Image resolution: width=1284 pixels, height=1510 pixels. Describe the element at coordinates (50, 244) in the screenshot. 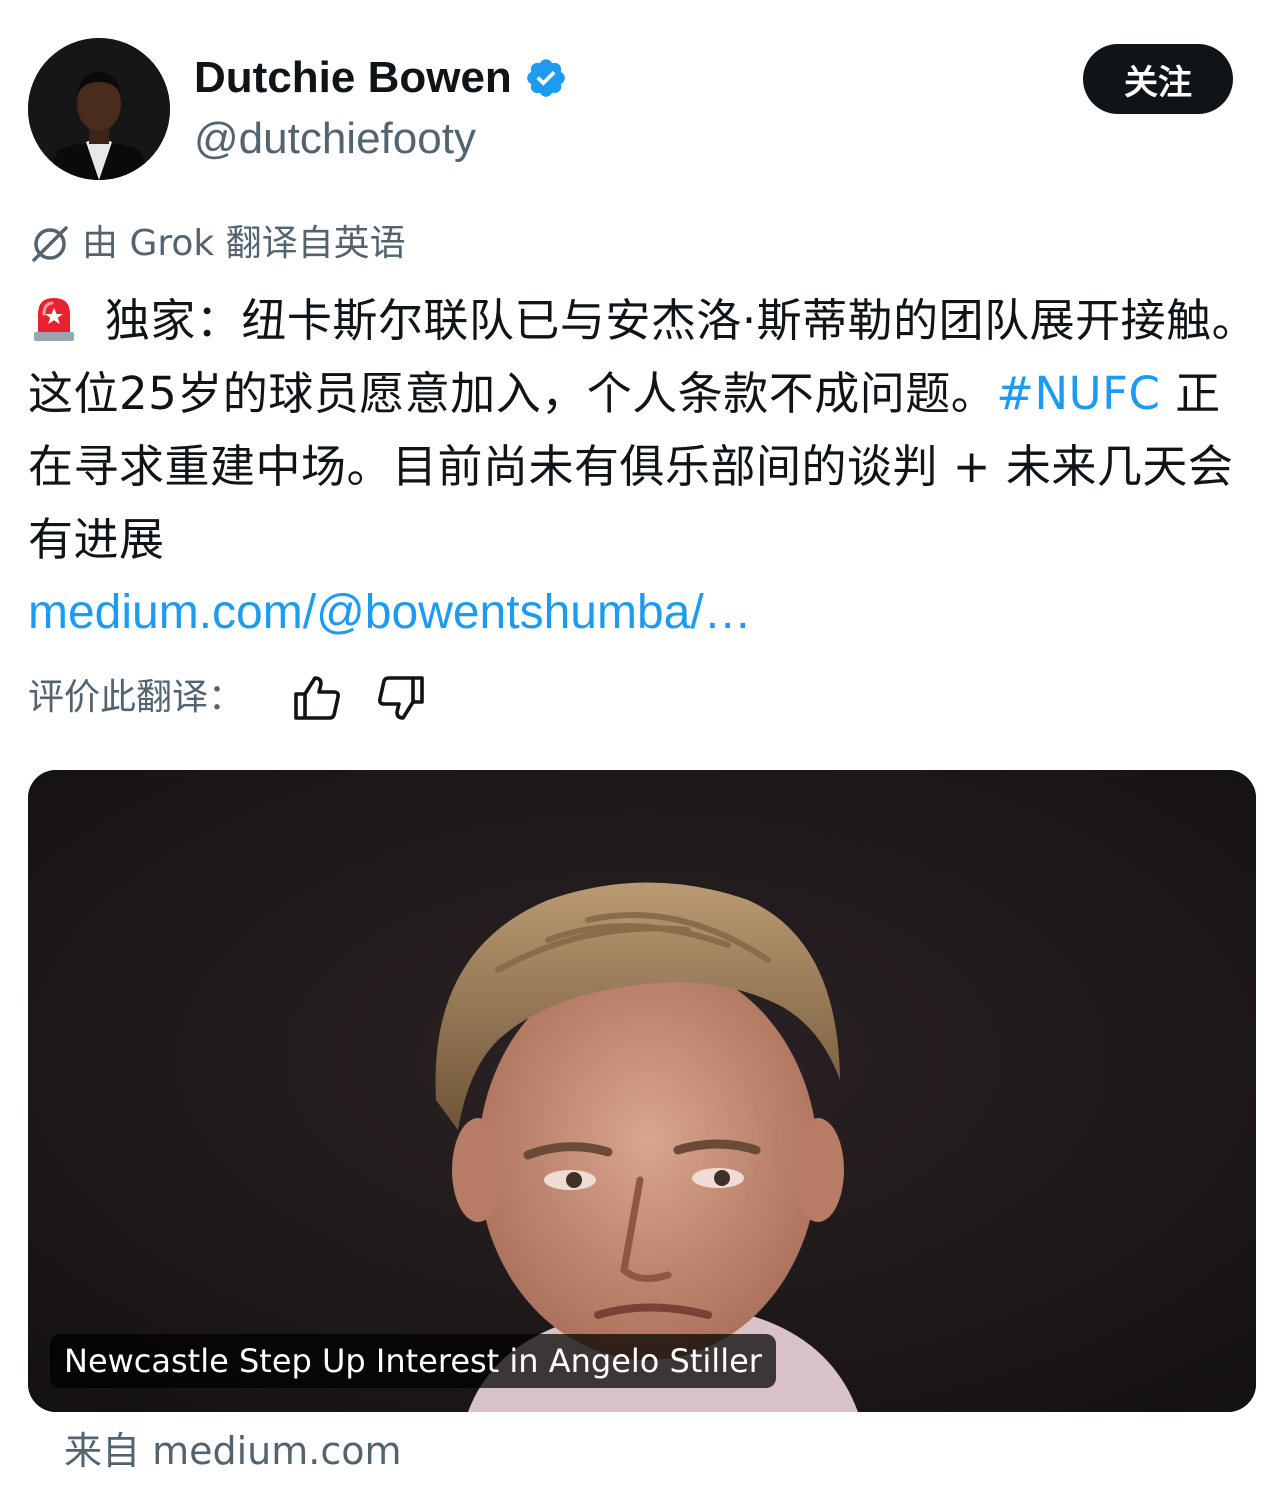

I see `grok-icon` at that location.